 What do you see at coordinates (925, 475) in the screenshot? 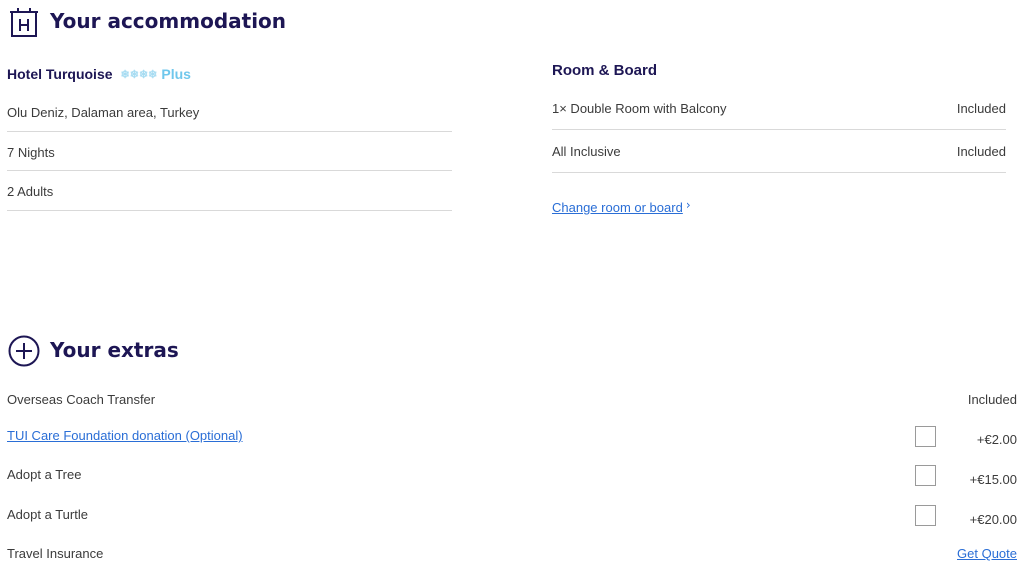
I see `adopt-tree-checkbox` at bounding box center [925, 475].